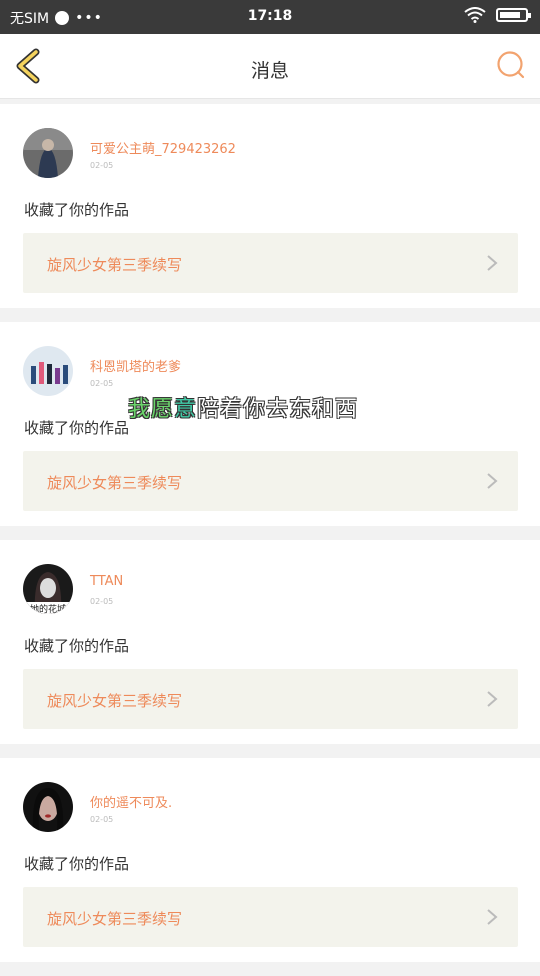 Image resolution: width=540 pixels, height=976 pixels. Describe the element at coordinates (135, 365) in the screenshot. I see `sender-name: 科恩凯塔的老爹` at that location.